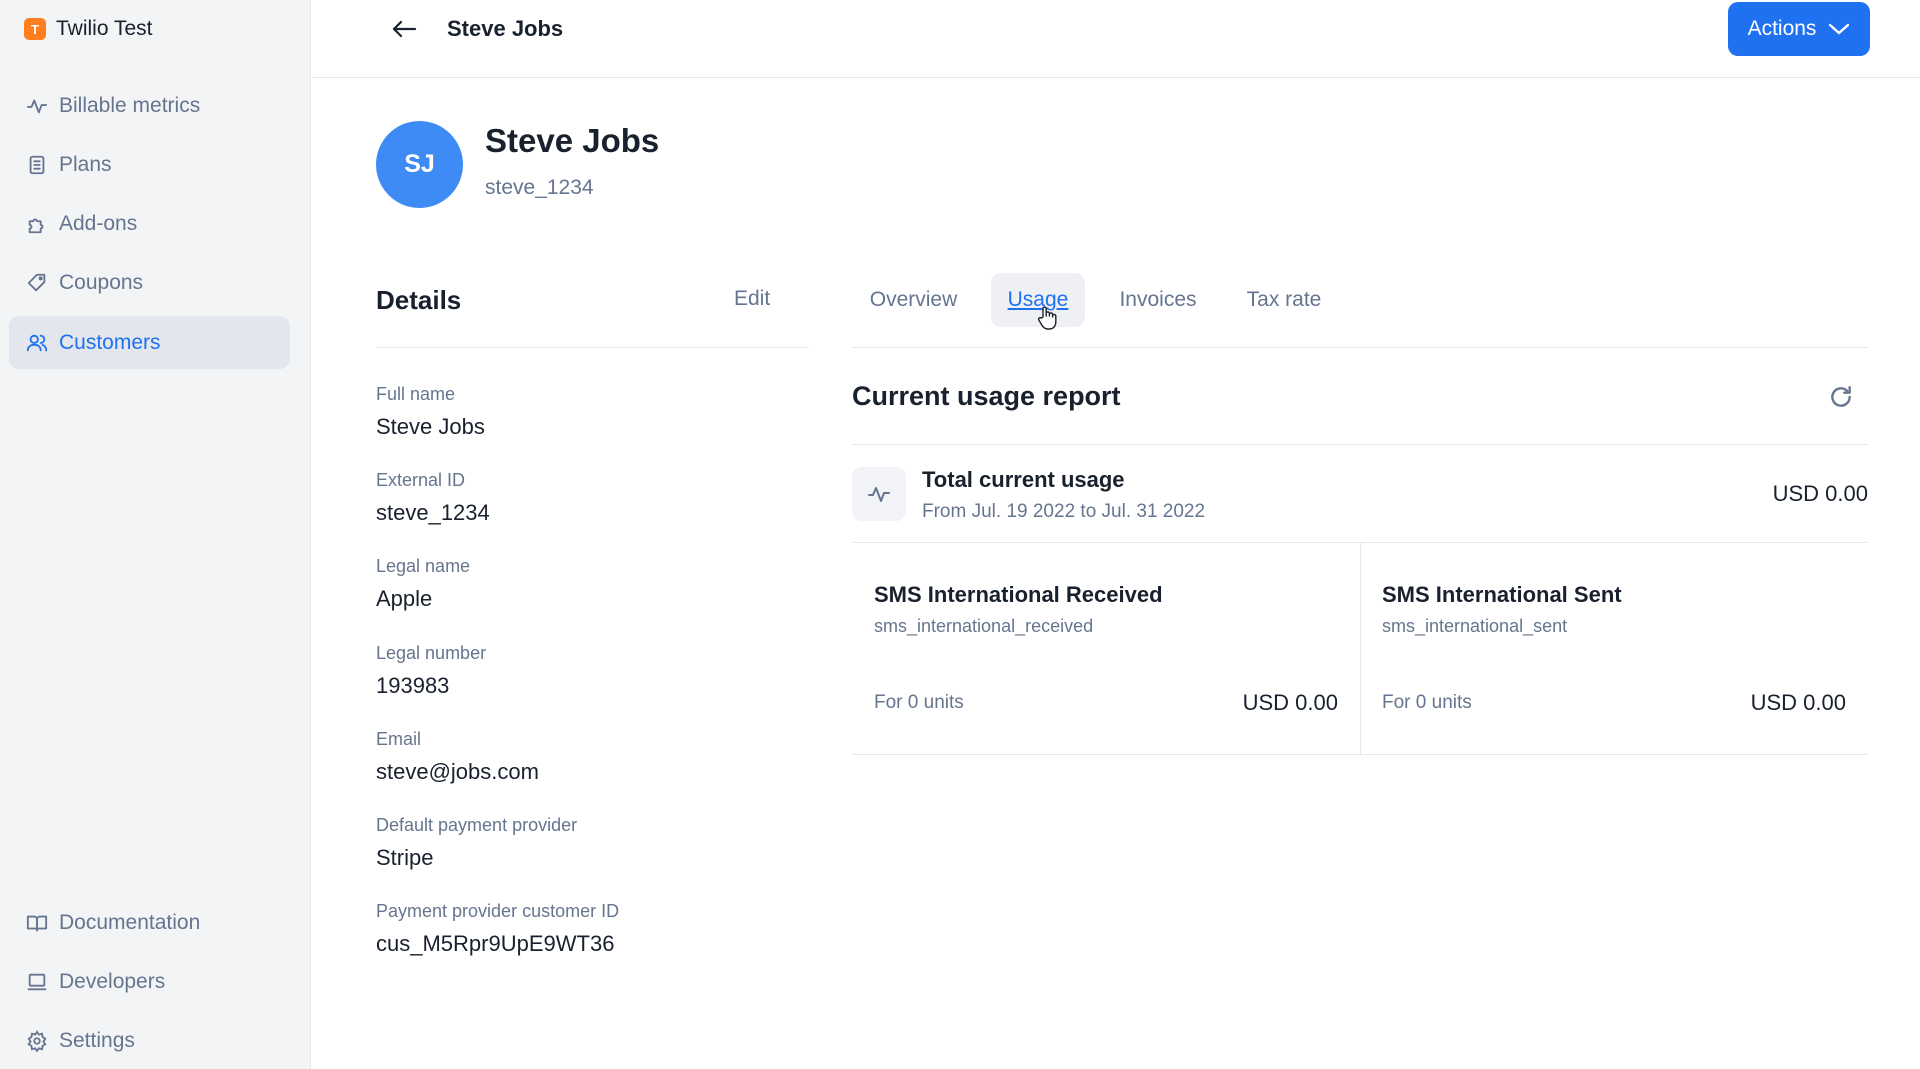  What do you see at coordinates (505, 28) in the screenshot?
I see `page-title: Steve Jobs` at bounding box center [505, 28].